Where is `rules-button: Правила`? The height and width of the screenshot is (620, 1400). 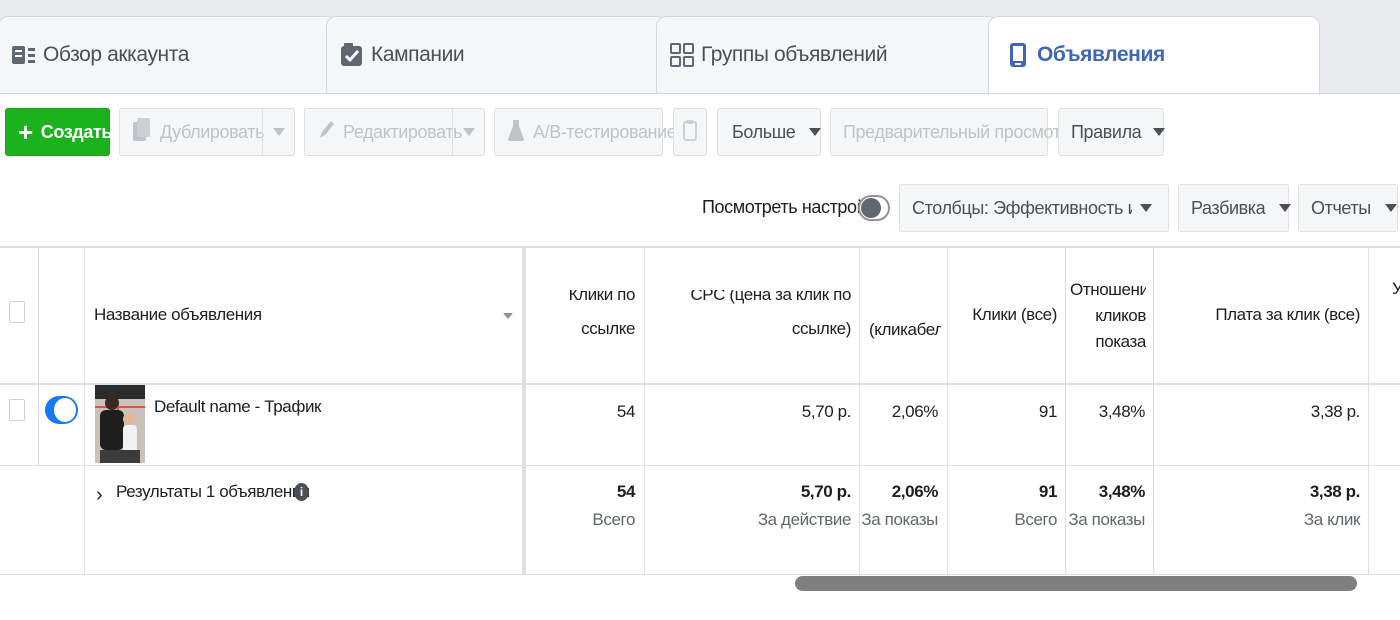
rules-button: Правила is located at coordinates (1112, 132).